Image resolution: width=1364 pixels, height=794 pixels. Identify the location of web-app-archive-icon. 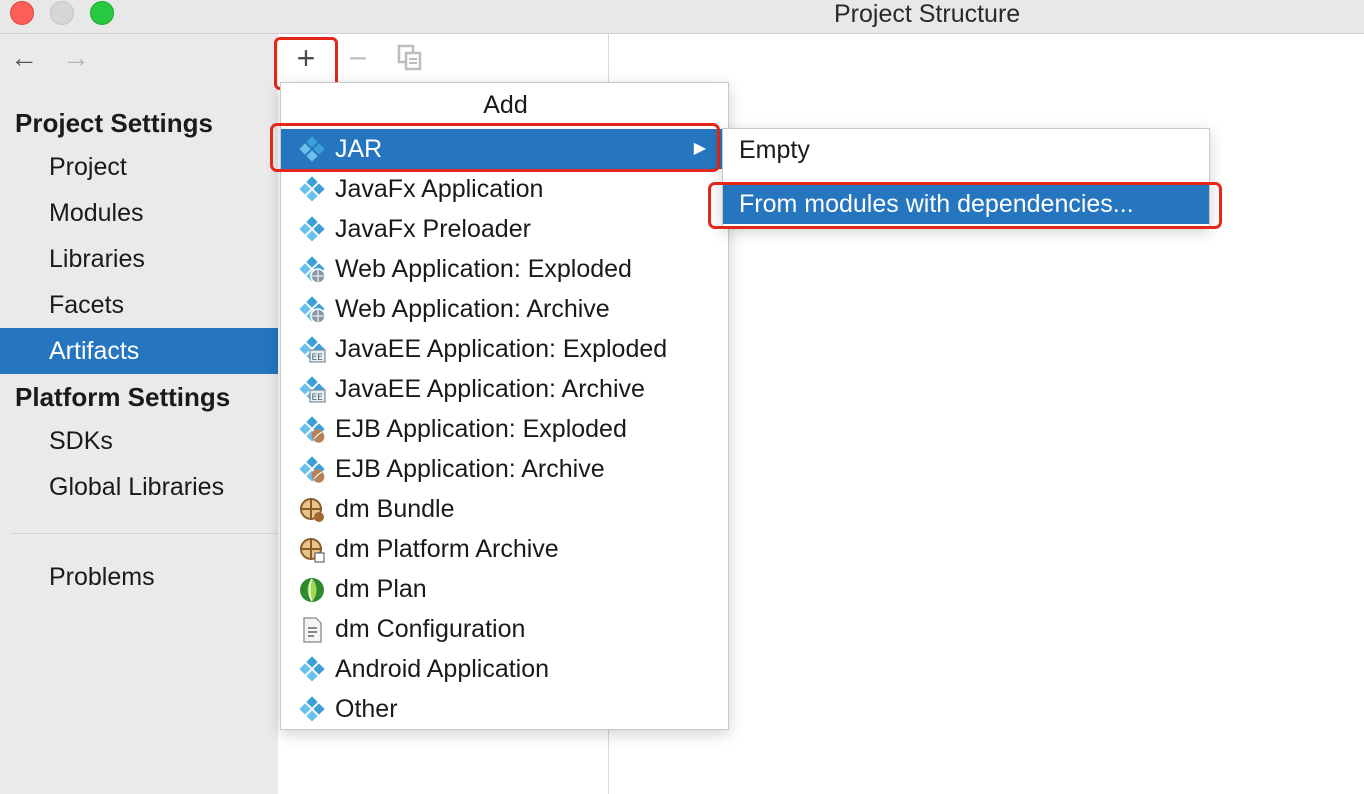
(312, 310).